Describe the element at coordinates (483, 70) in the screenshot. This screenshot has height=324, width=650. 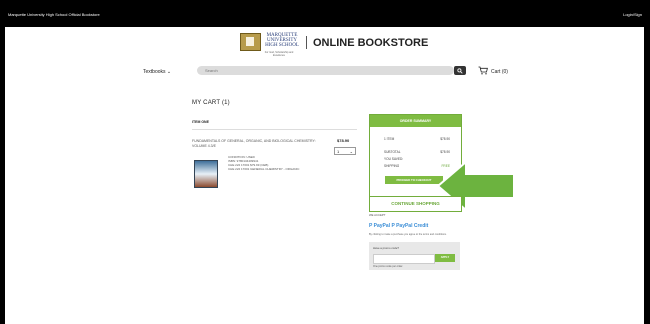
I see `shopping-cart-icon` at that location.